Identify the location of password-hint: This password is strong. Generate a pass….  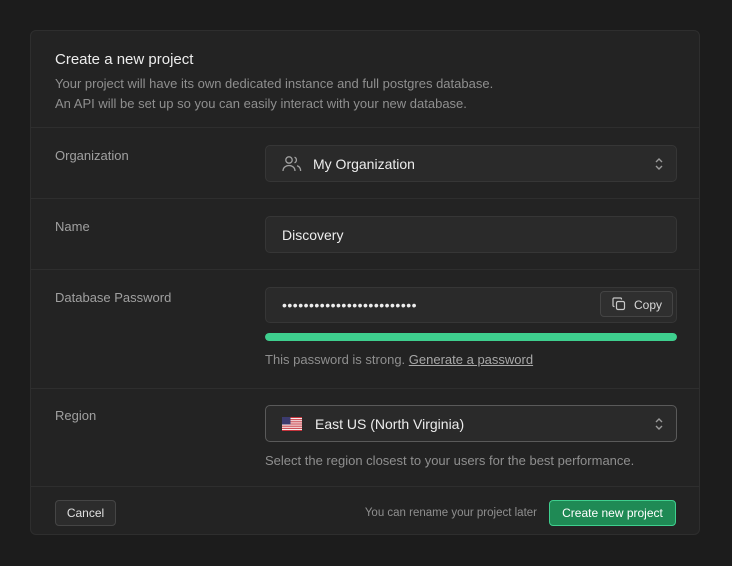
(399, 359).